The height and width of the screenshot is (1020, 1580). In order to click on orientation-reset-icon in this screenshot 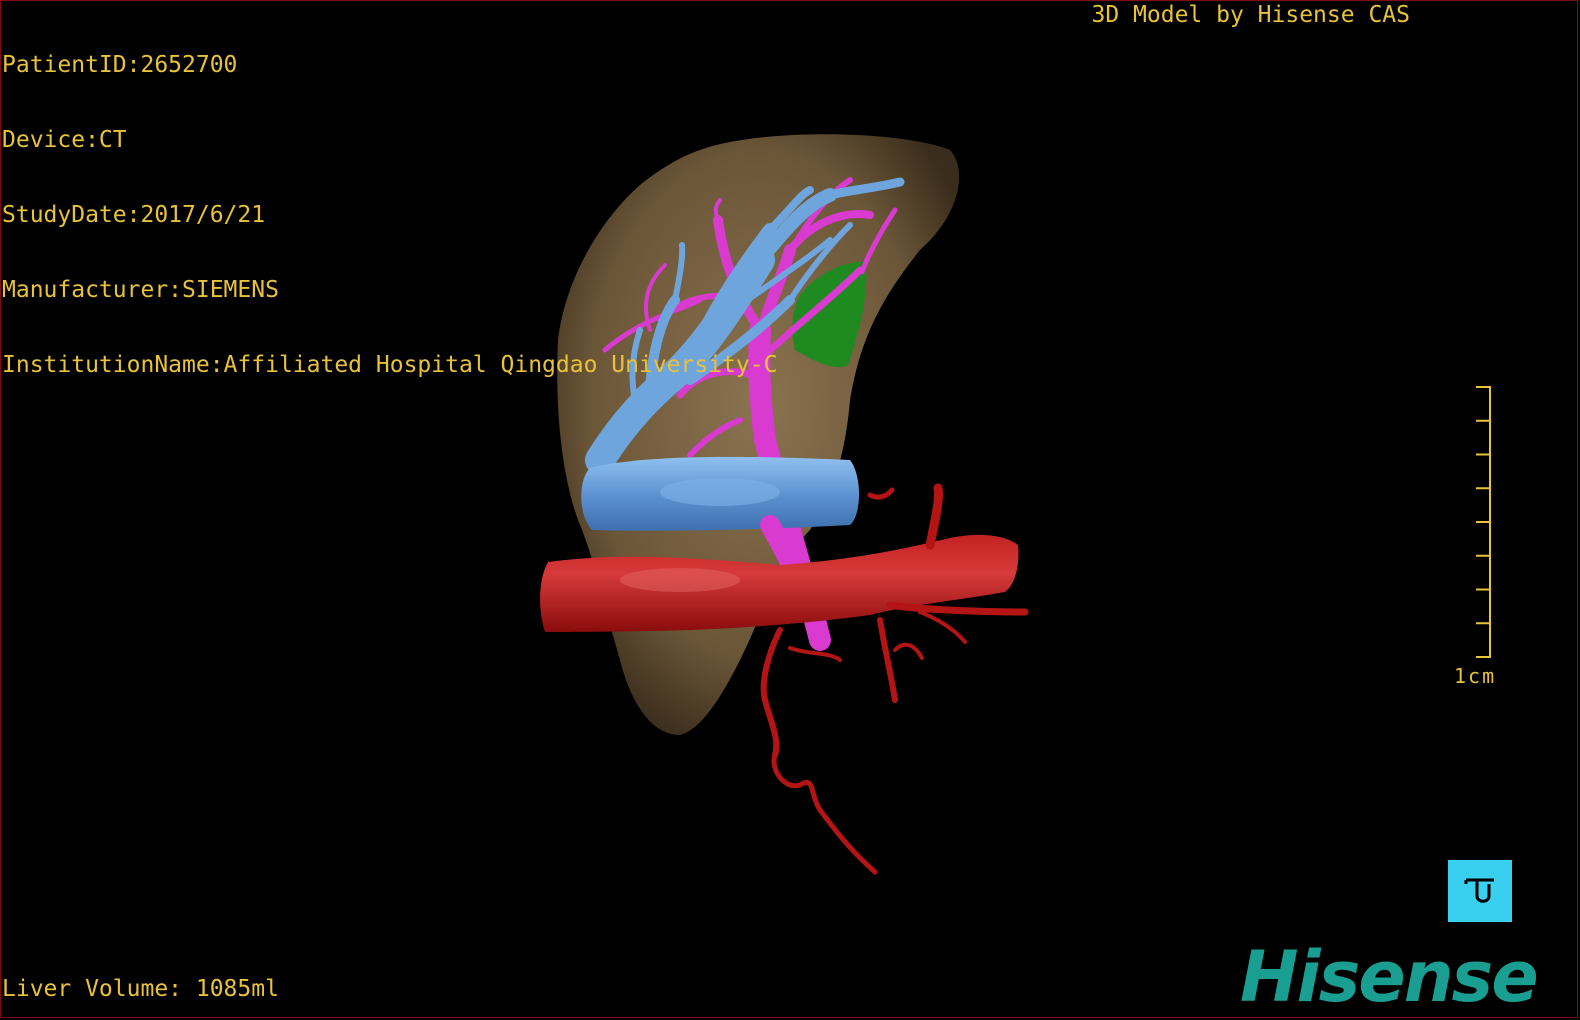, I will do `click(1479, 890)`.